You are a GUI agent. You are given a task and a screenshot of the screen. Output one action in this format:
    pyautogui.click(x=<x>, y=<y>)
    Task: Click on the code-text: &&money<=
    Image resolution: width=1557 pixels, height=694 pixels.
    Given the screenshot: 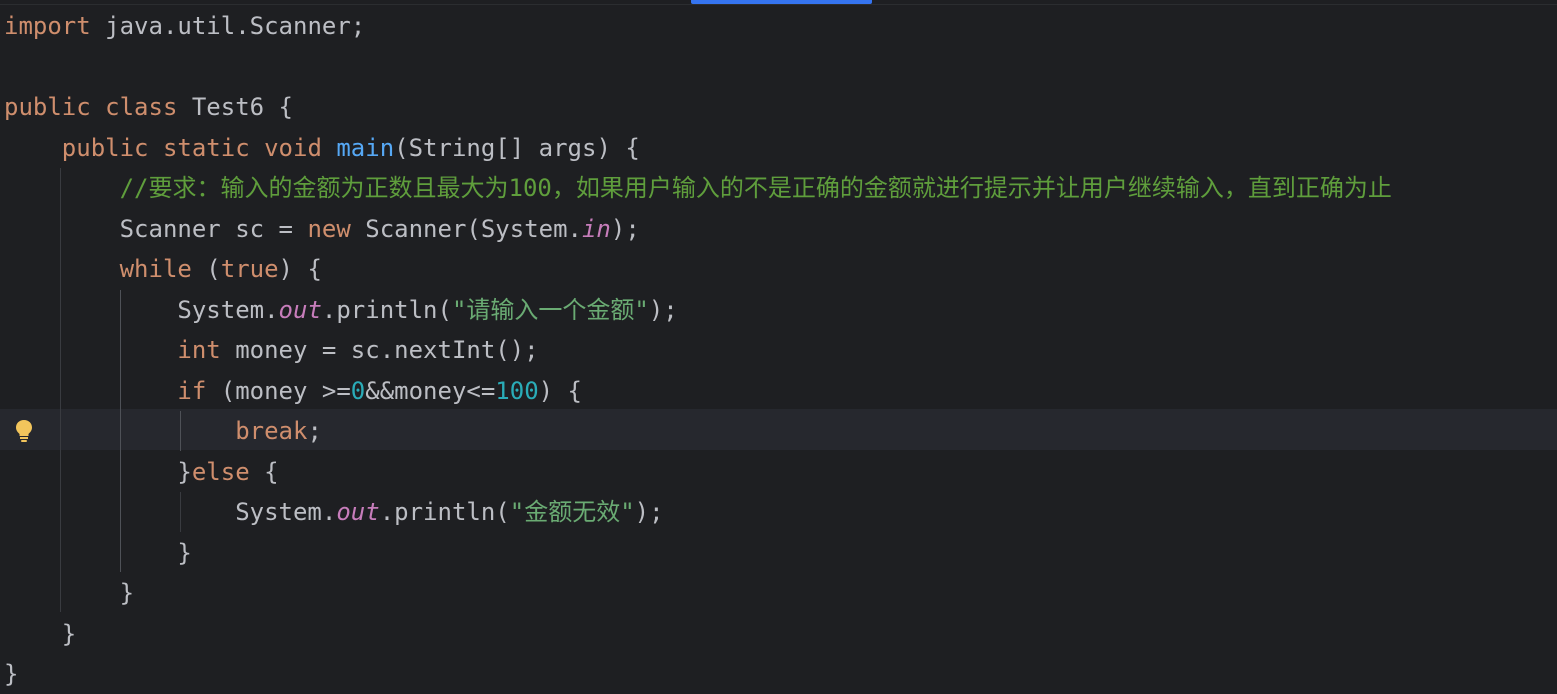 What is the action you would take?
    pyautogui.click(x=430, y=391)
    